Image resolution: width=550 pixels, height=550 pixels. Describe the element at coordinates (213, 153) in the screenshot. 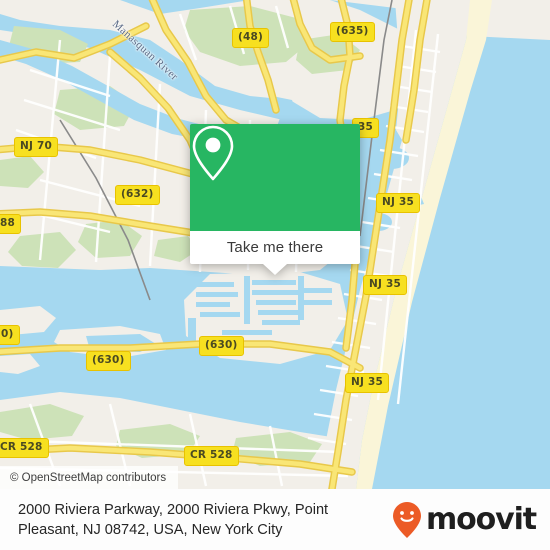

I see `location-pin-icon` at that location.